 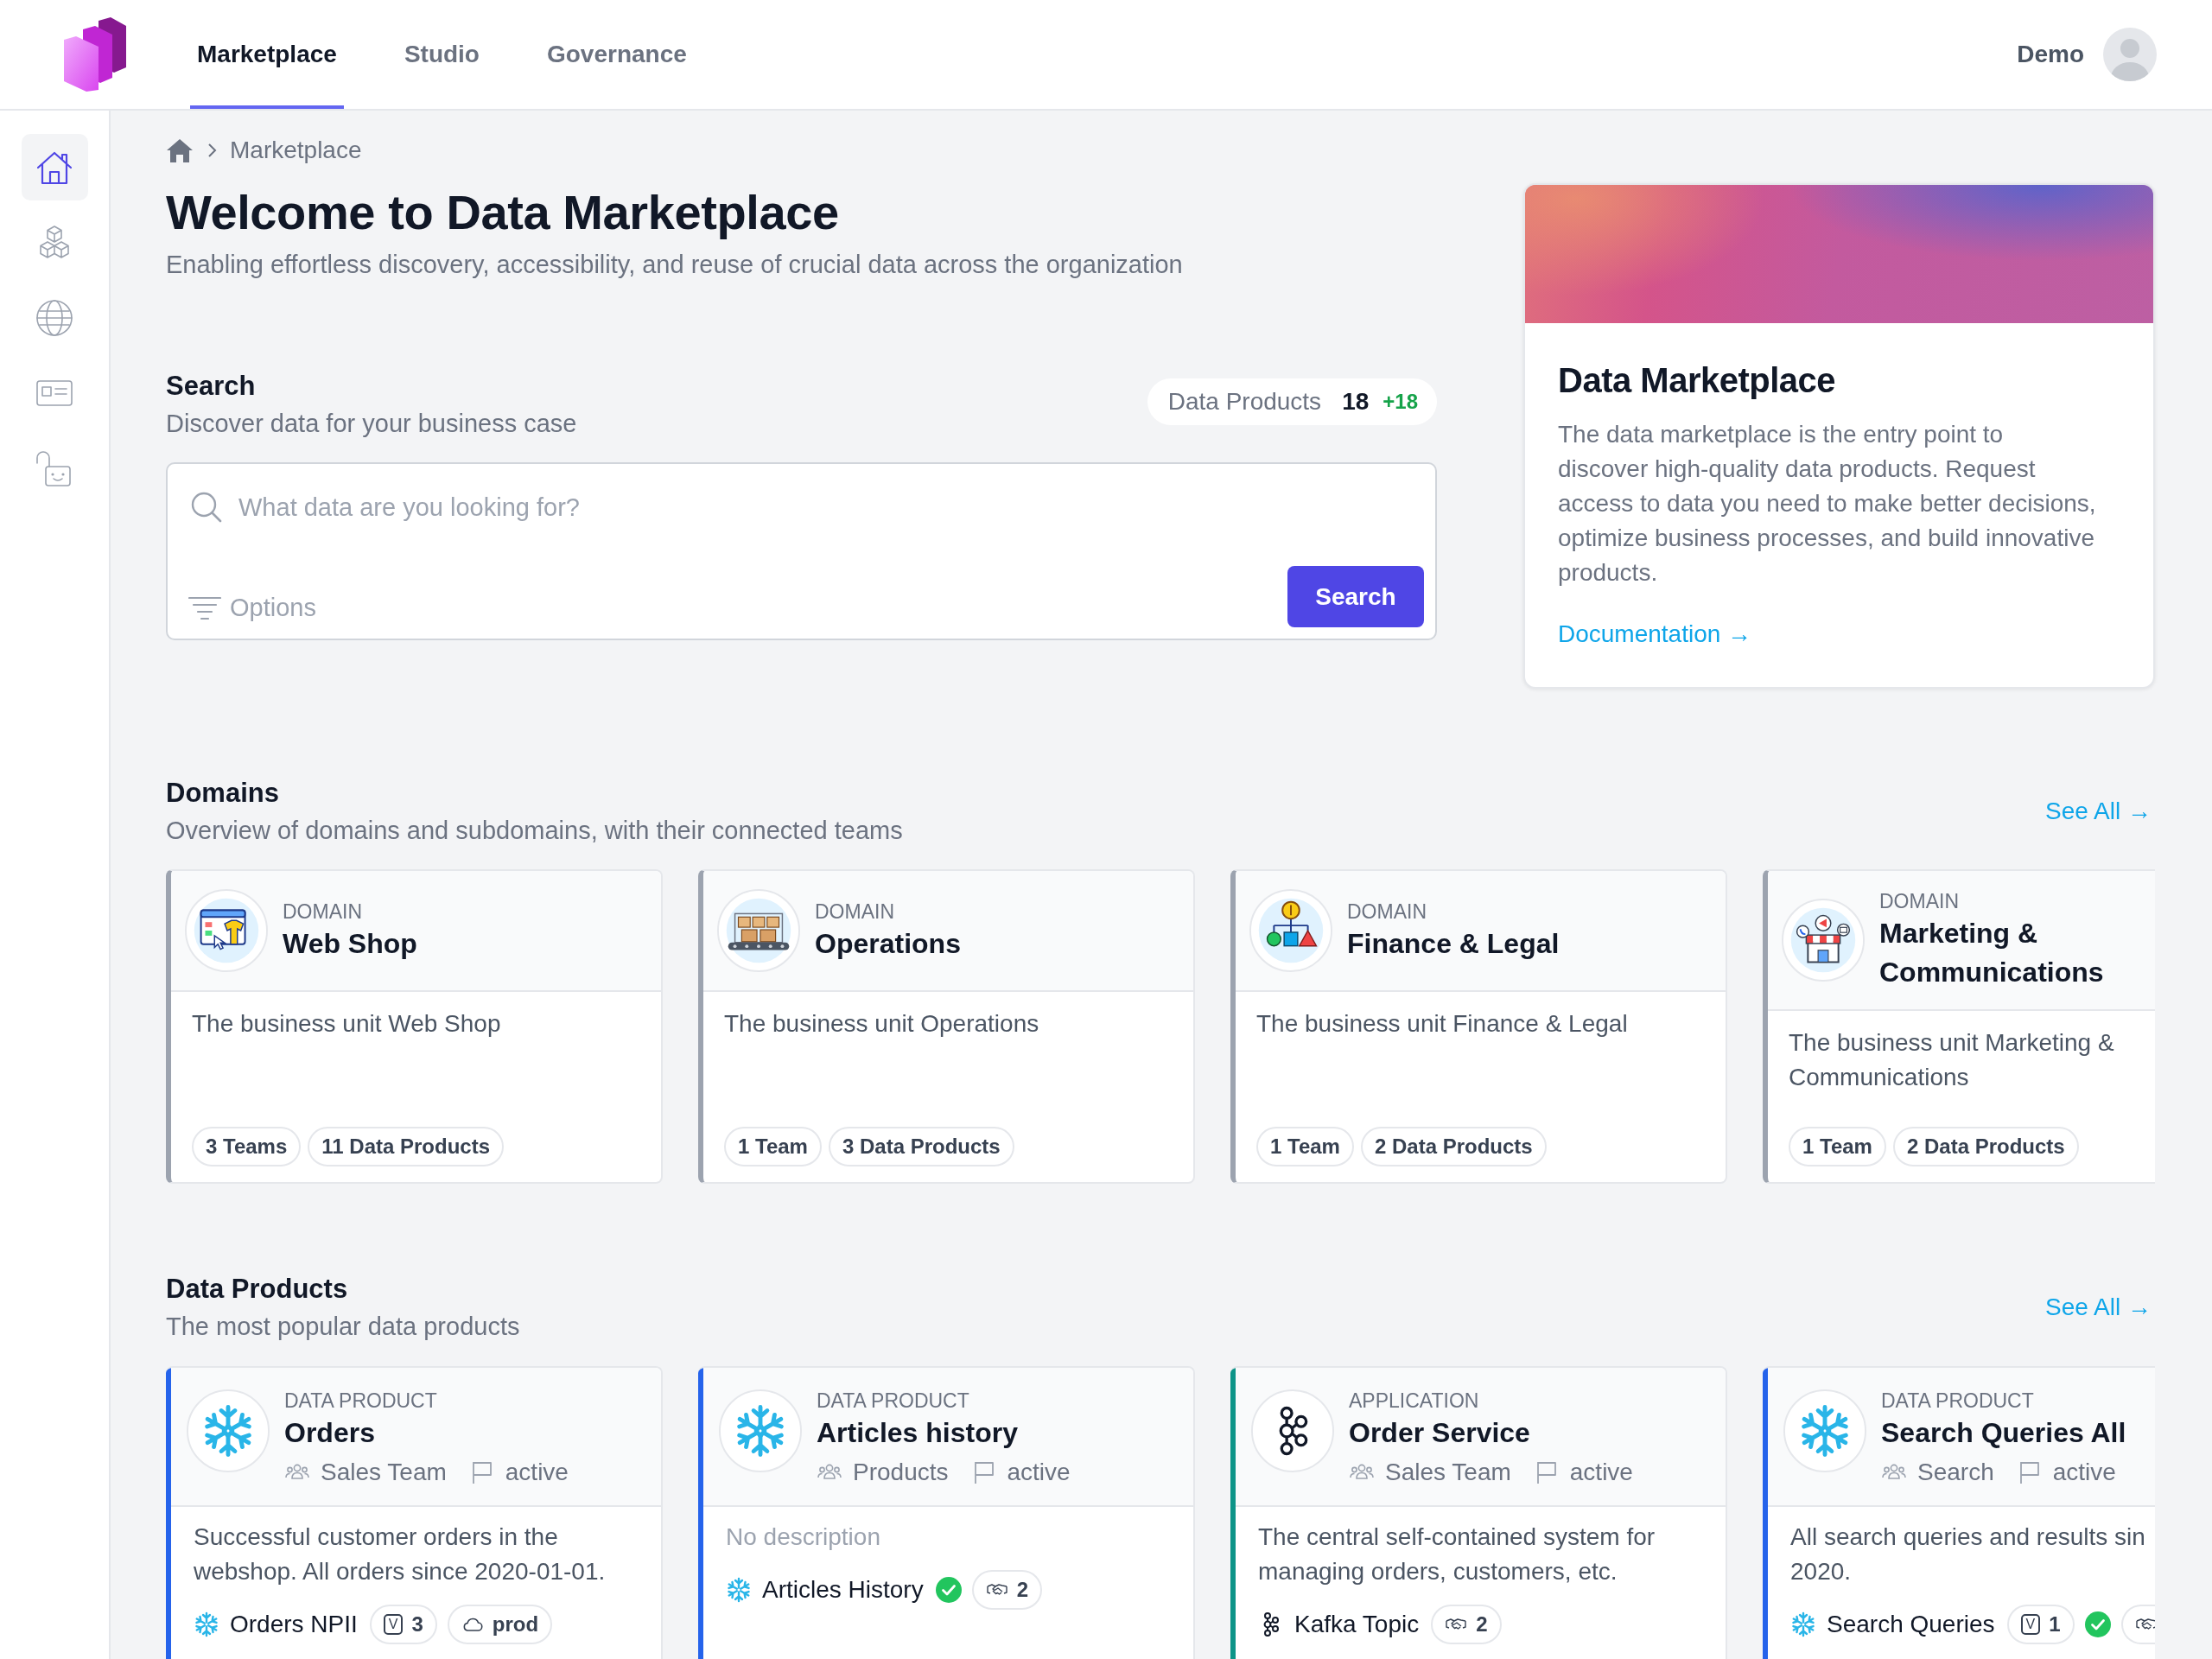 What do you see at coordinates (1442, 1024) in the screenshot?
I see `domain-description: The business unit Finance & Legal` at bounding box center [1442, 1024].